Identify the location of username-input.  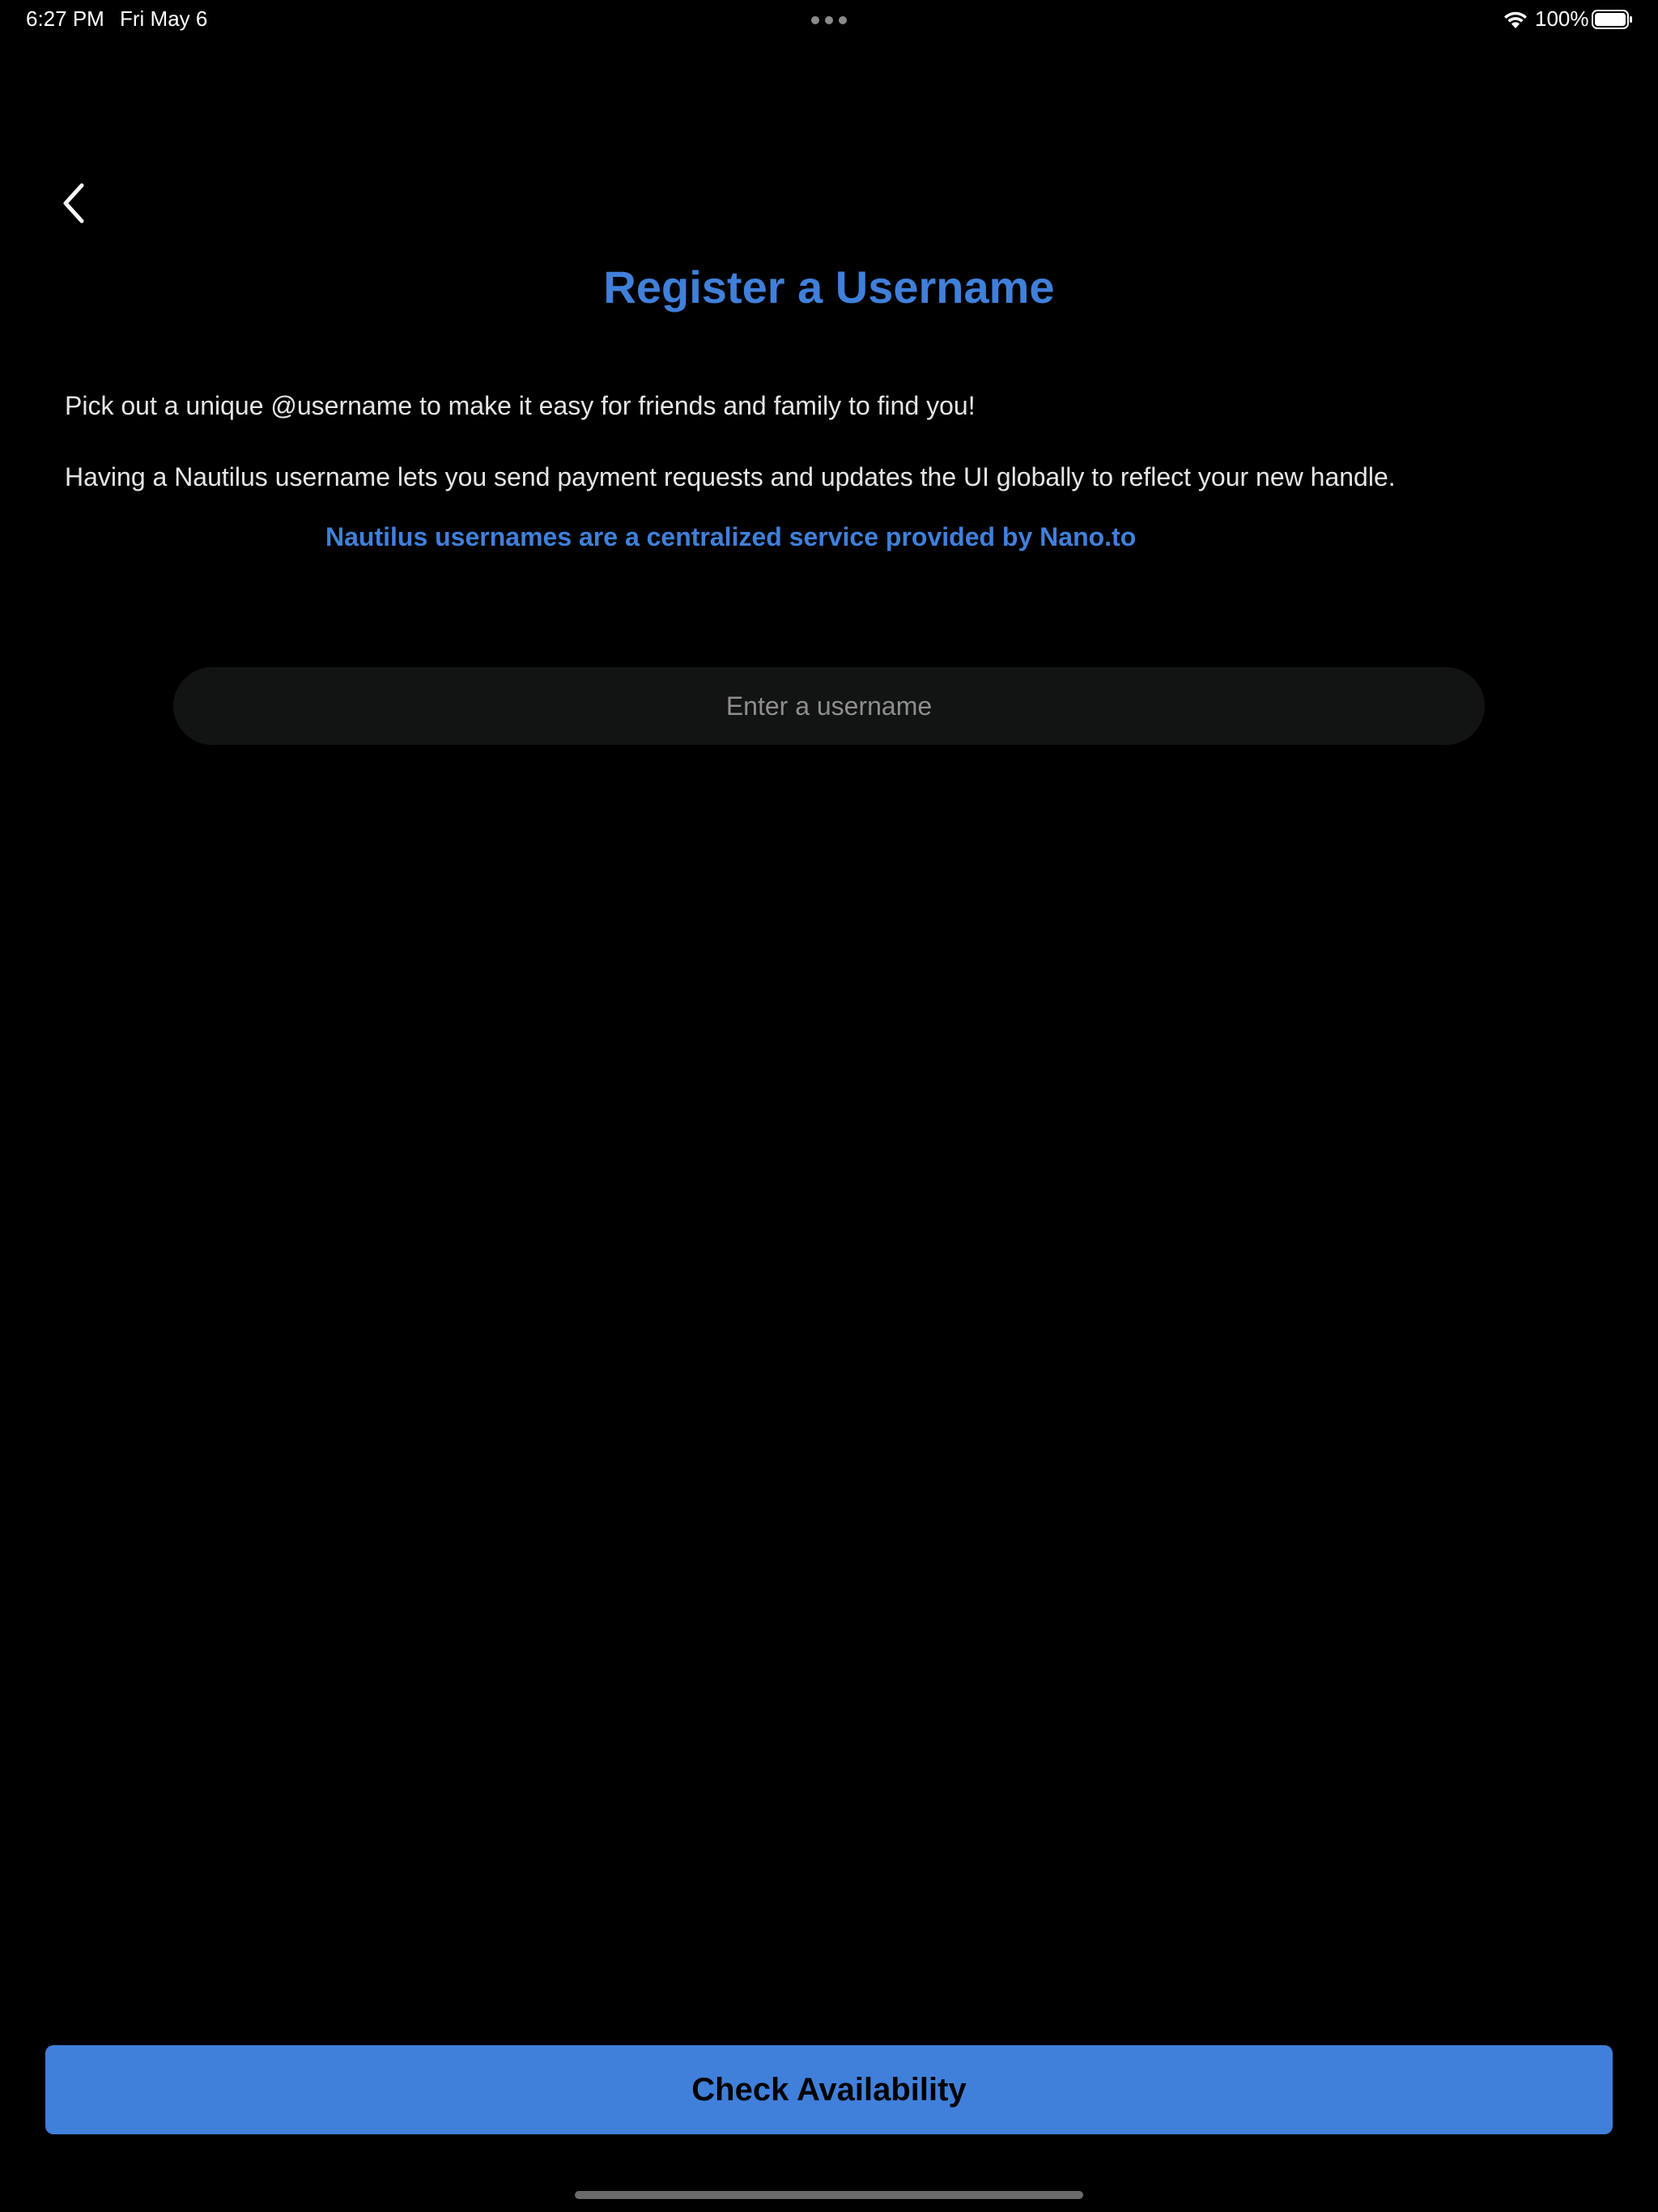
(829, 706).